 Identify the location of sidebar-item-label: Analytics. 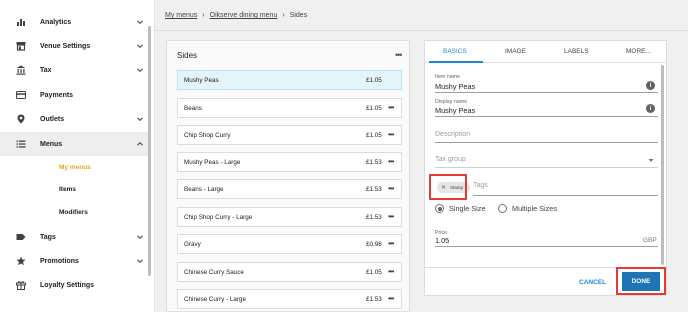
(56, 22).